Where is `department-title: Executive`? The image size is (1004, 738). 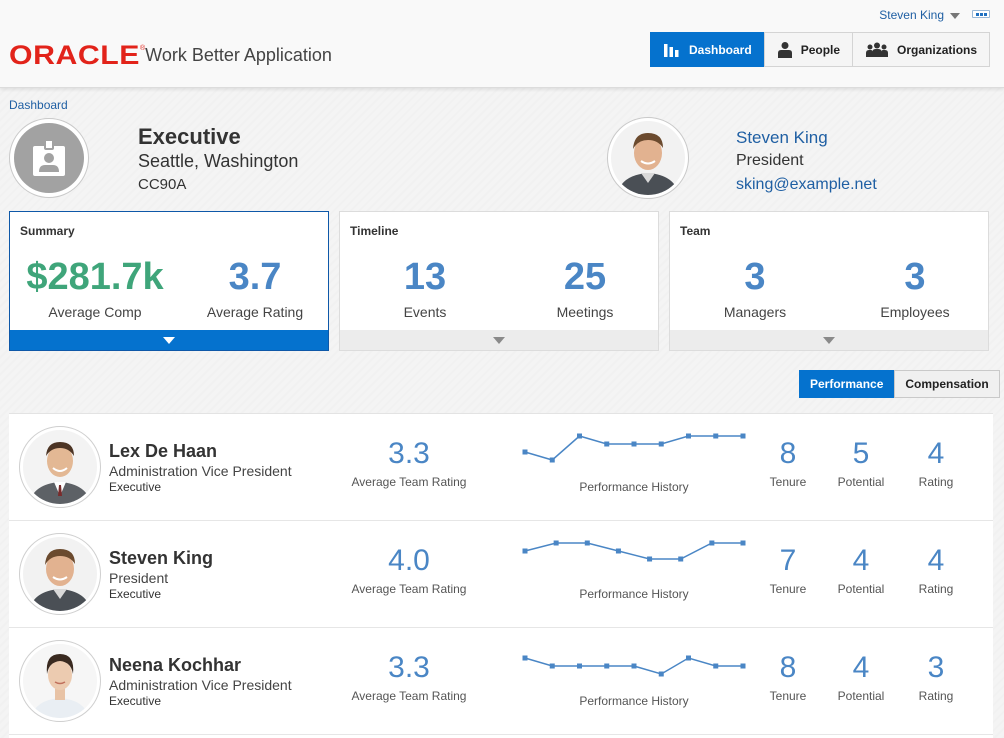 department-title: Executive is located at coordinates (189, 136).